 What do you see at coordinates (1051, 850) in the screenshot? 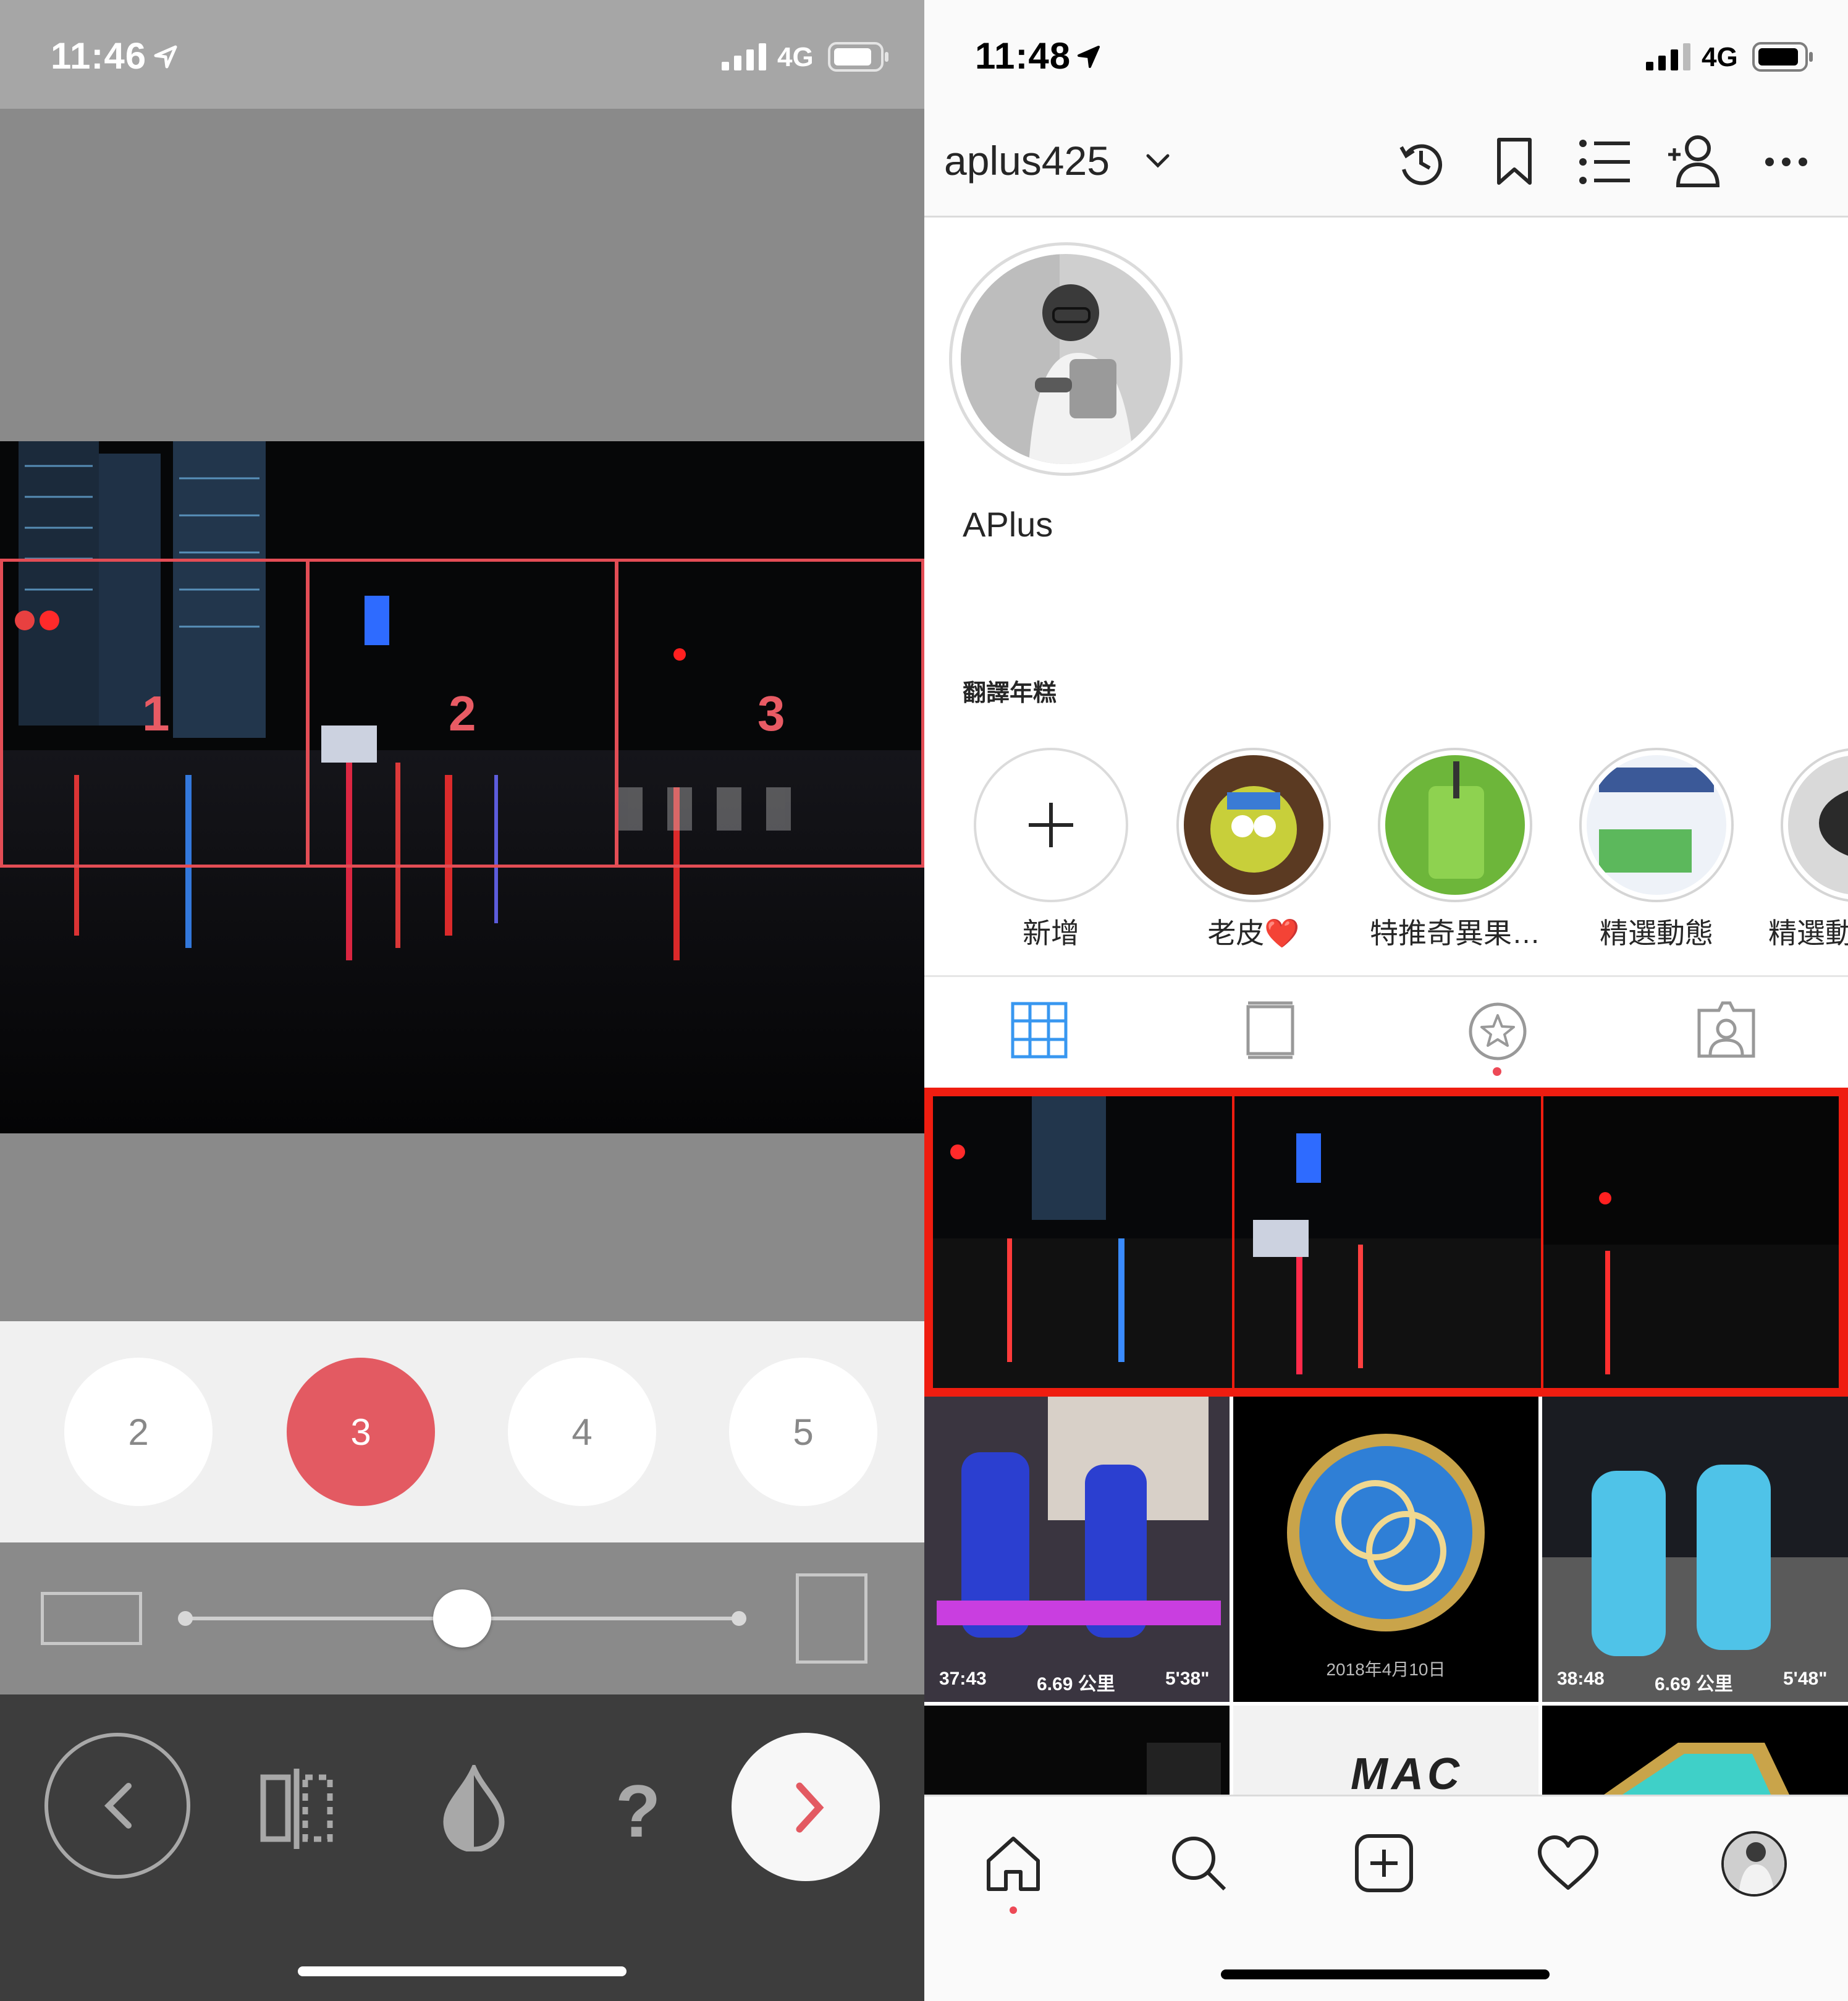
I see `highlight-add: 新增` at bounding box center [1051, 850].